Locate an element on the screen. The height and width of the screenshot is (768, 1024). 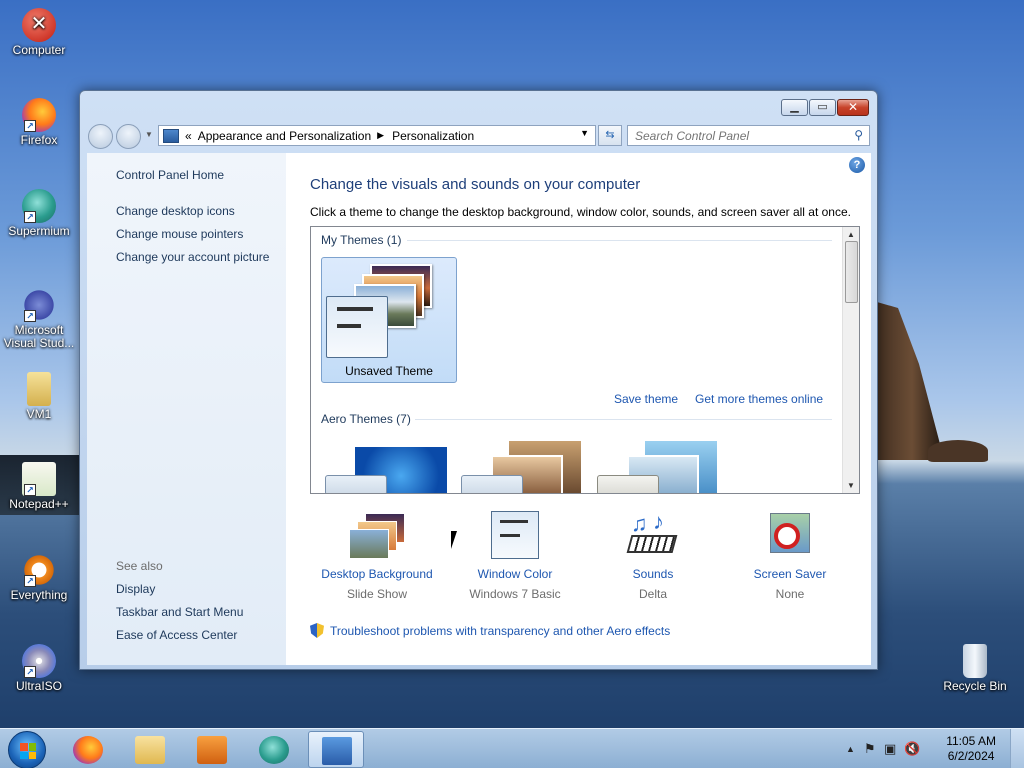
desktop-icon-label: Notepad++ is located at coordinates (39, 504).